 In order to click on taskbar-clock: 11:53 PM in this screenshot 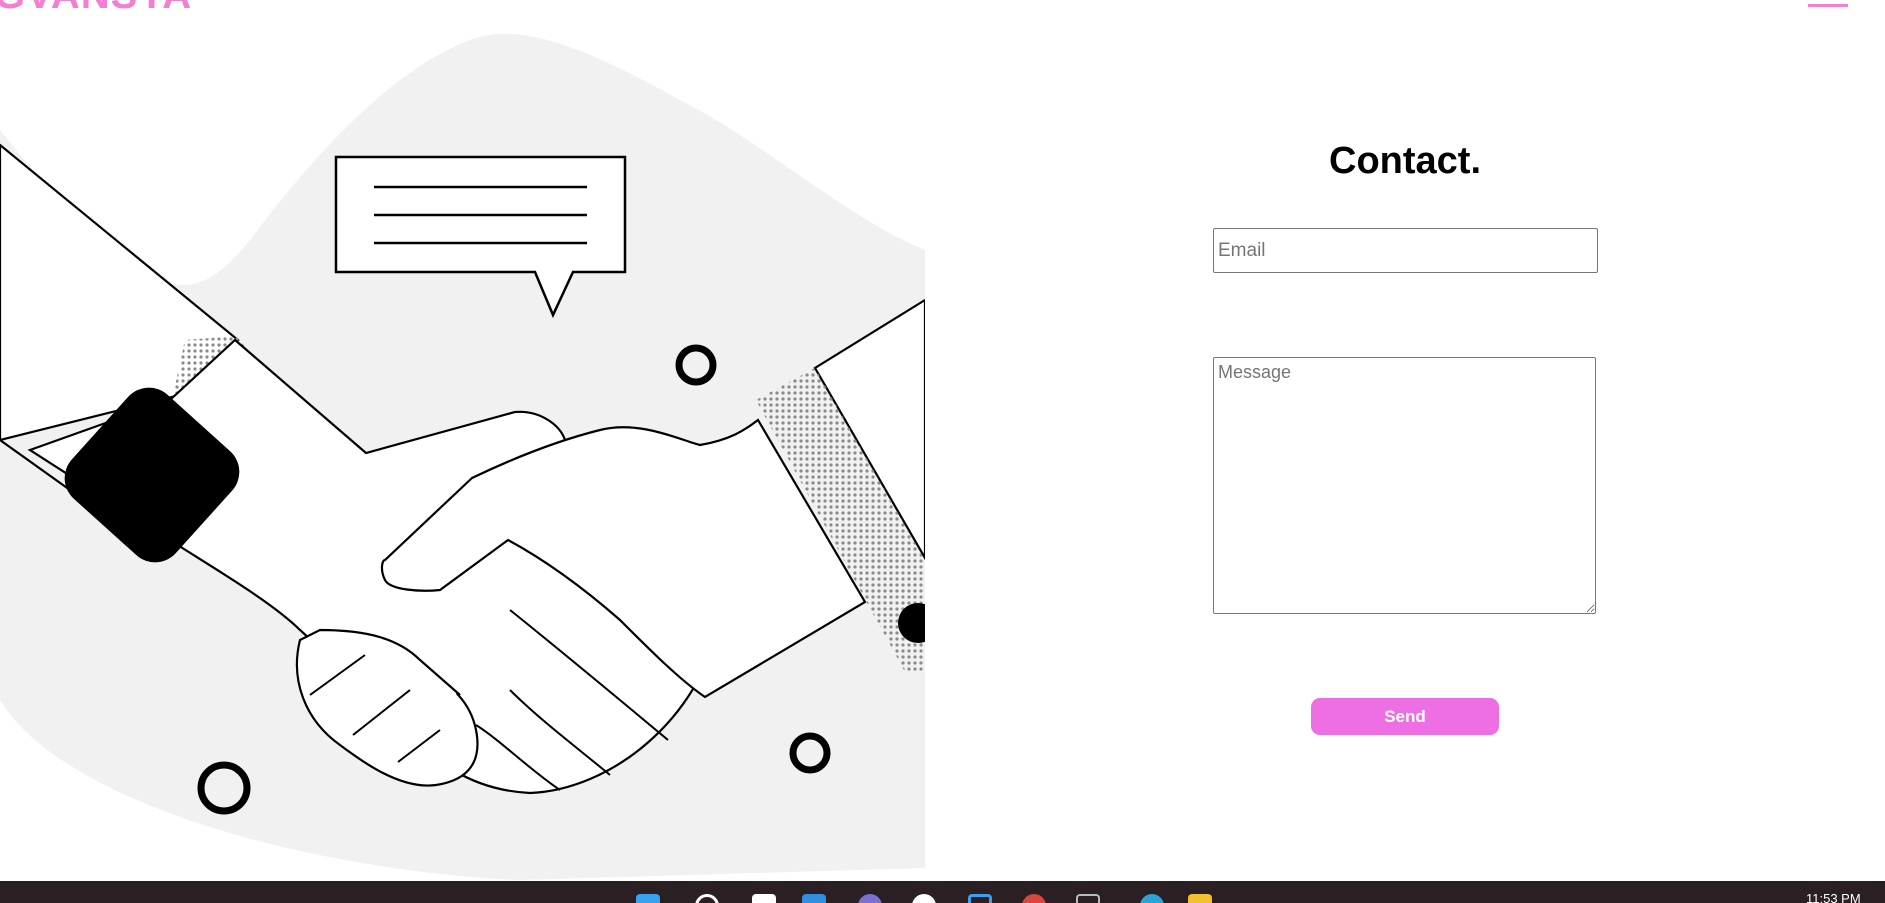, I will do `click(1833, 897)`.